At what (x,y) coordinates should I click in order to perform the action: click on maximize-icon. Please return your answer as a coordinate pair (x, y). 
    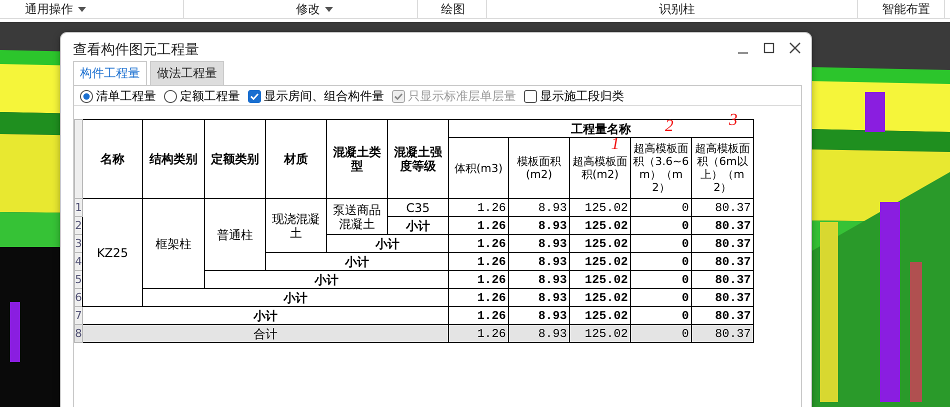
    Looking at the image, I should click on (769, 48).